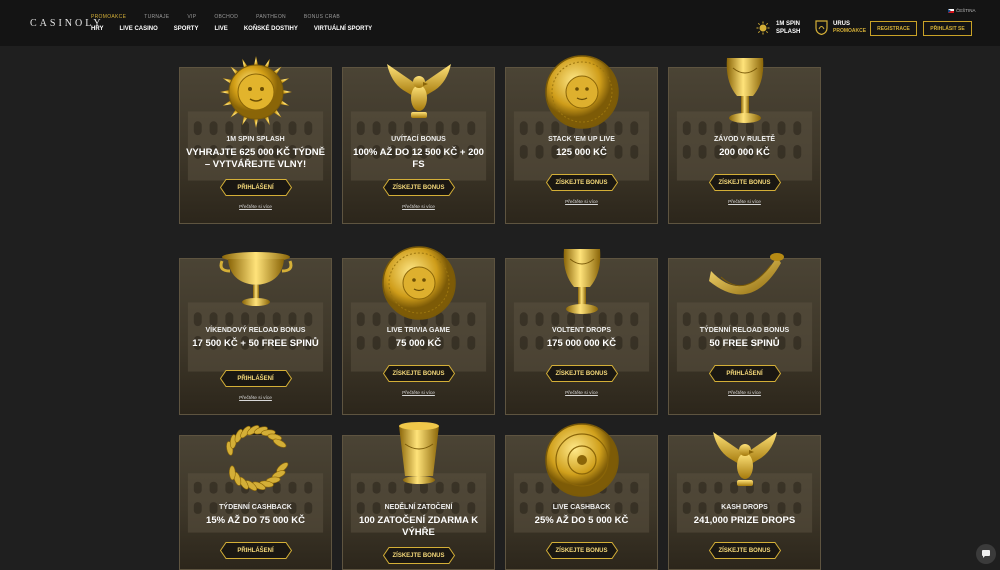  What do you see at coordinates (322, 17) in the screenshot?
I see `topnav-bonus-crab: BONUS CRAB` at bounding box center [322, 17].